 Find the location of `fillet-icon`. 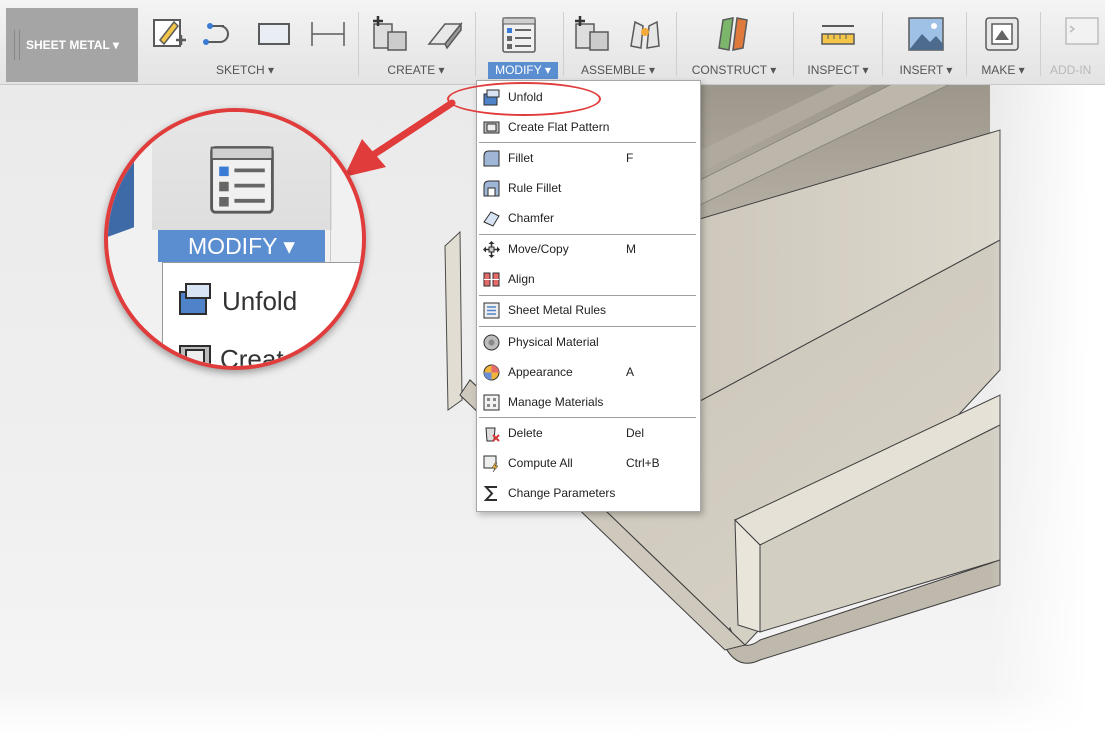

fillet-icon is located at coordinates (491, 158).